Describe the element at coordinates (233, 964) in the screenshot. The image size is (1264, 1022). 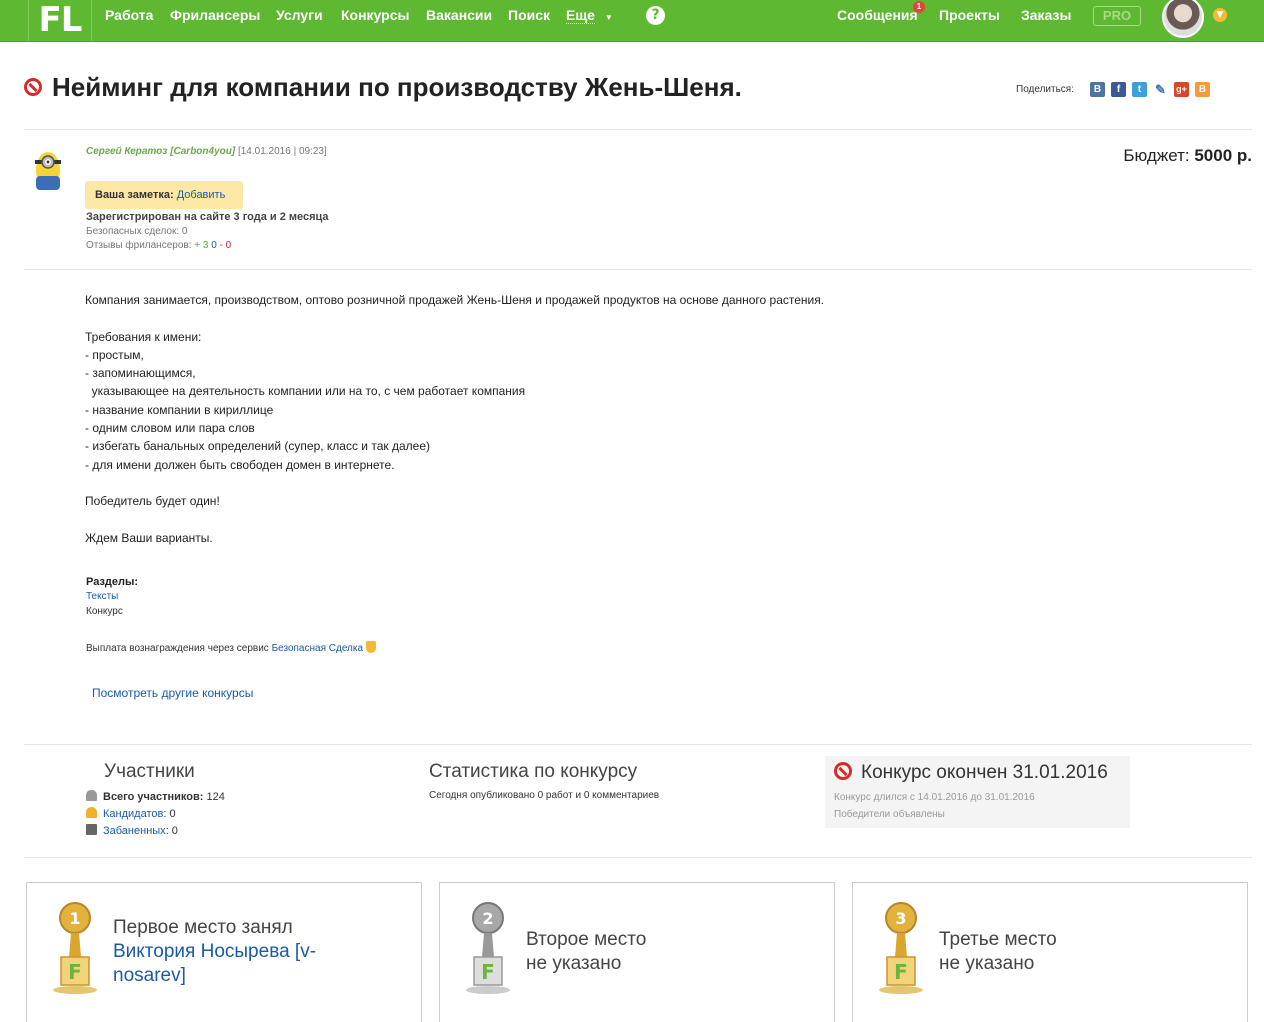
I see `first-place-winner-link: Виктория Носырева [v-nosarev]` at that location.